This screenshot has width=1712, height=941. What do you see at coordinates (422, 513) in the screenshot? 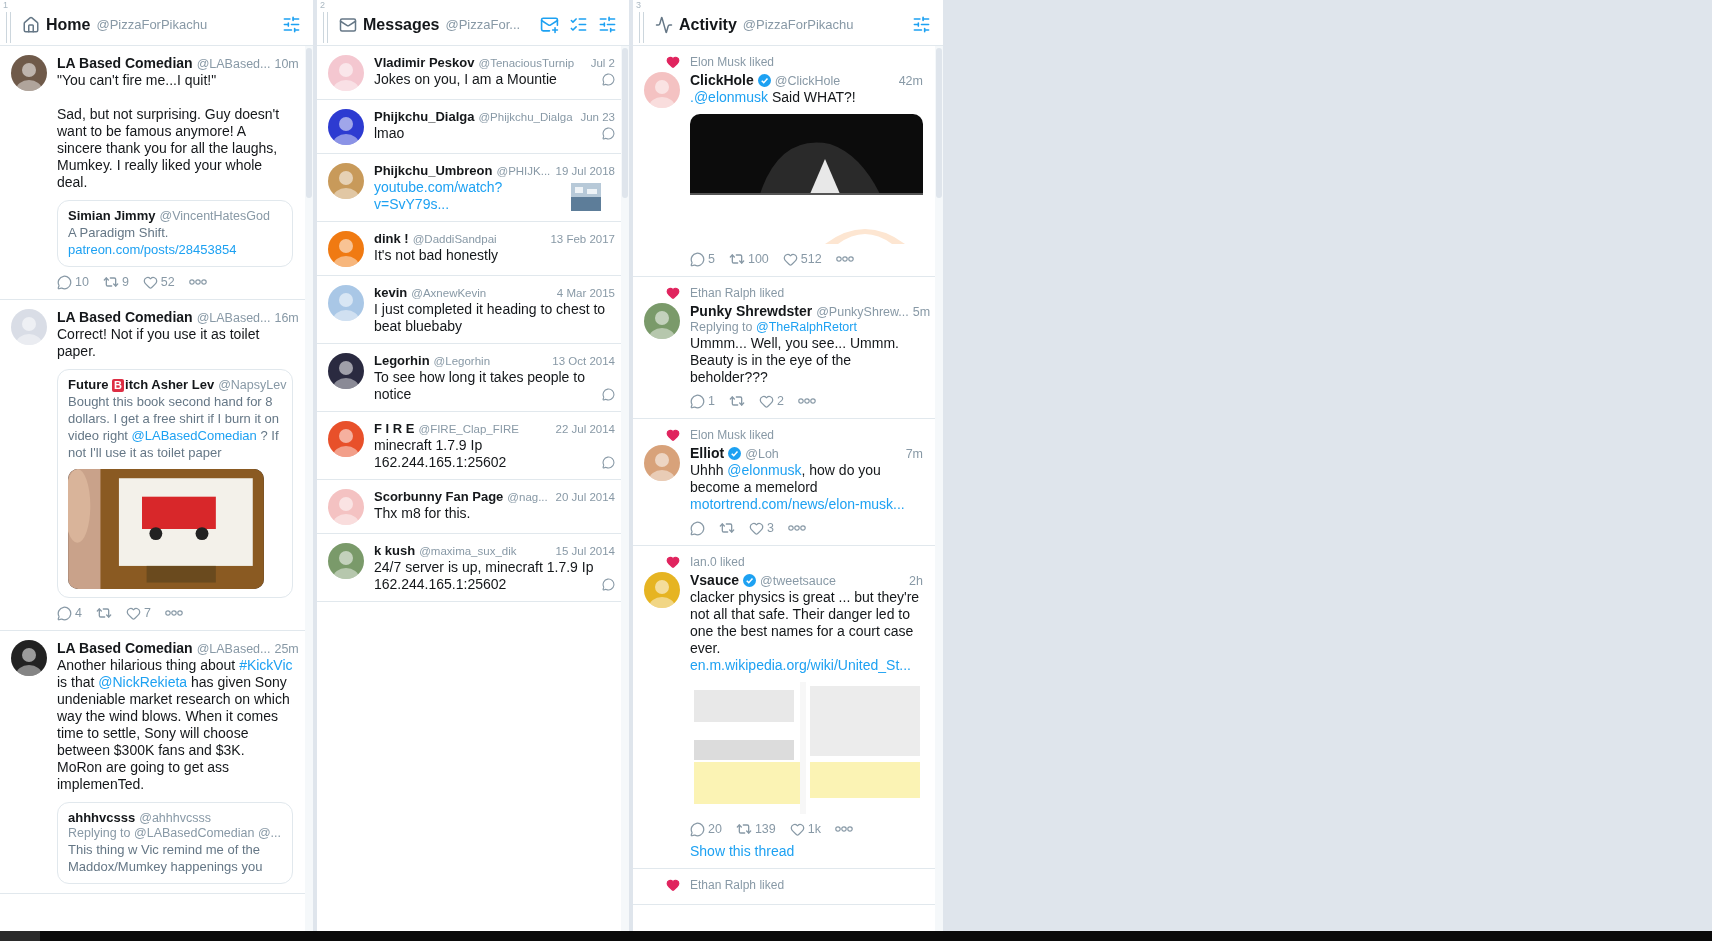
I see `message-text: Thx m8 for this.` at bounding box center [422, 513].